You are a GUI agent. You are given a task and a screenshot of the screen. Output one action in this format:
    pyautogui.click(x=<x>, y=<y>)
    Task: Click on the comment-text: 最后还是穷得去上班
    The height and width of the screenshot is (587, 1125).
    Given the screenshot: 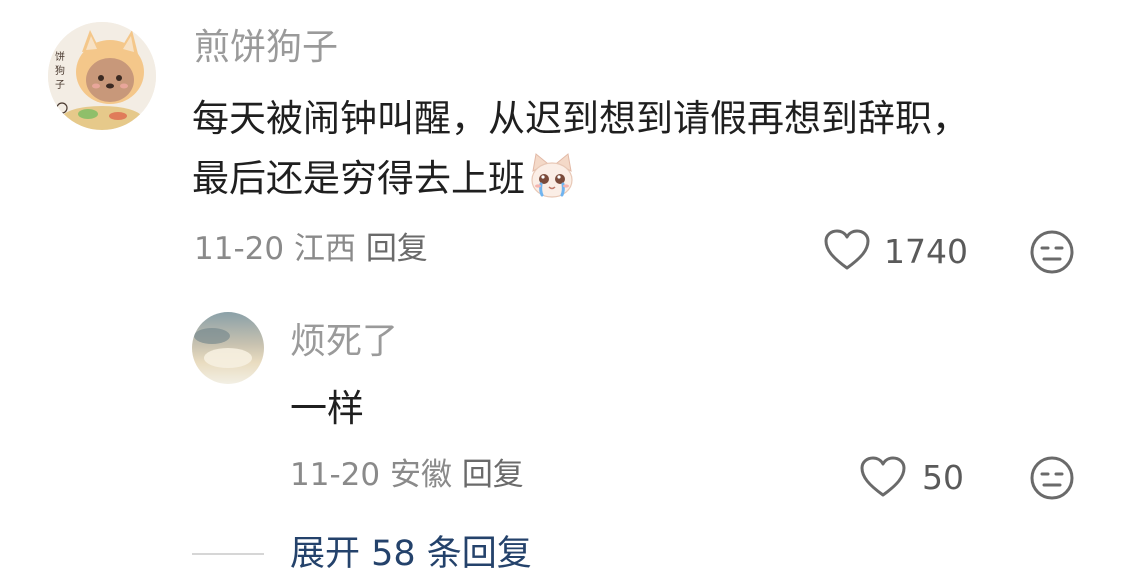 What is the action you would take?
    pyautogui.click(x=358, y=178)
    